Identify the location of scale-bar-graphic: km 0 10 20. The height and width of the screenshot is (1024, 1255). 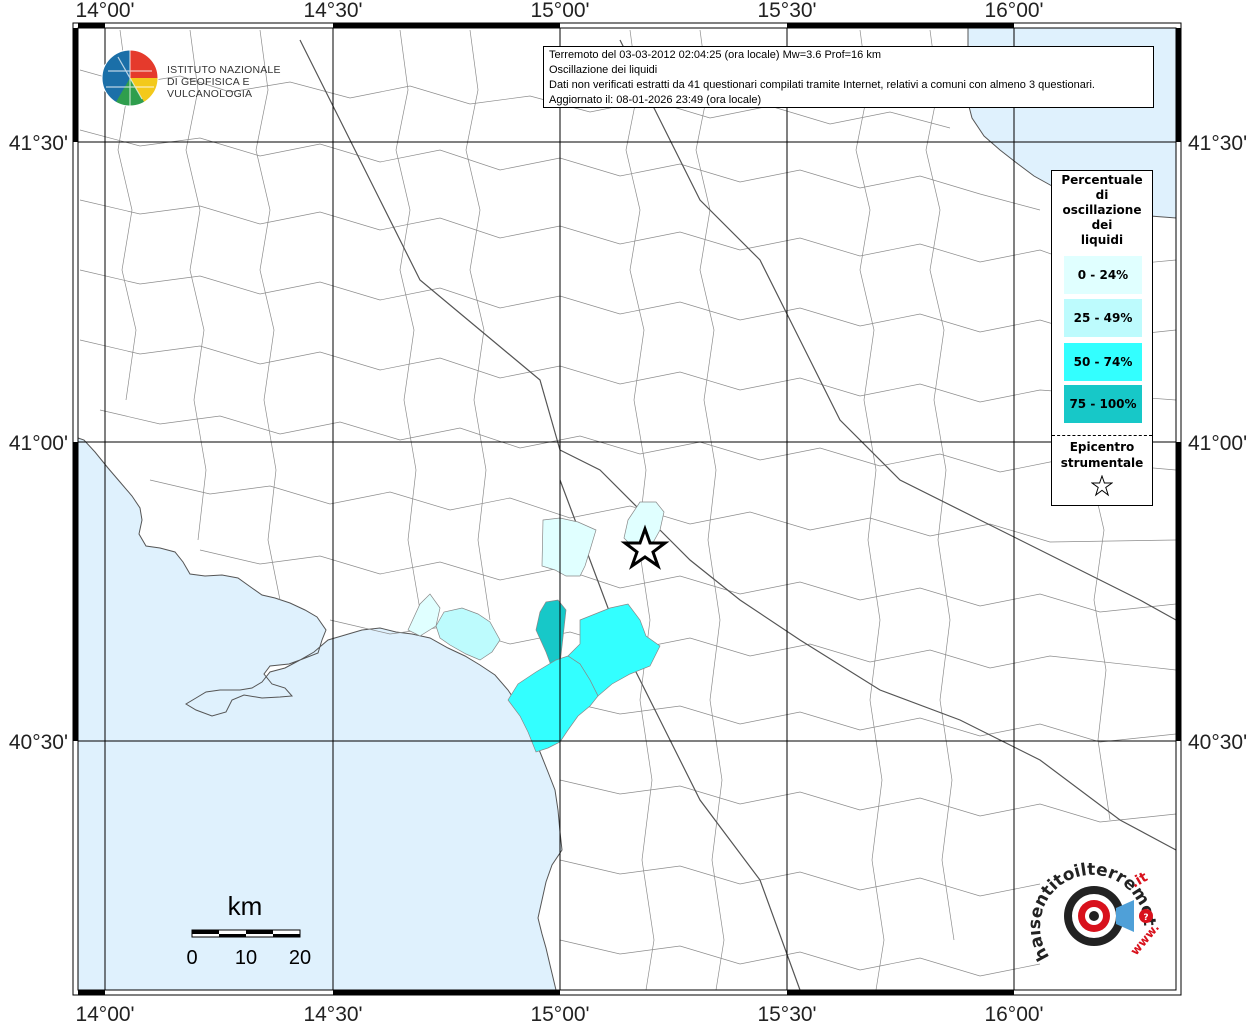
(248, 930).